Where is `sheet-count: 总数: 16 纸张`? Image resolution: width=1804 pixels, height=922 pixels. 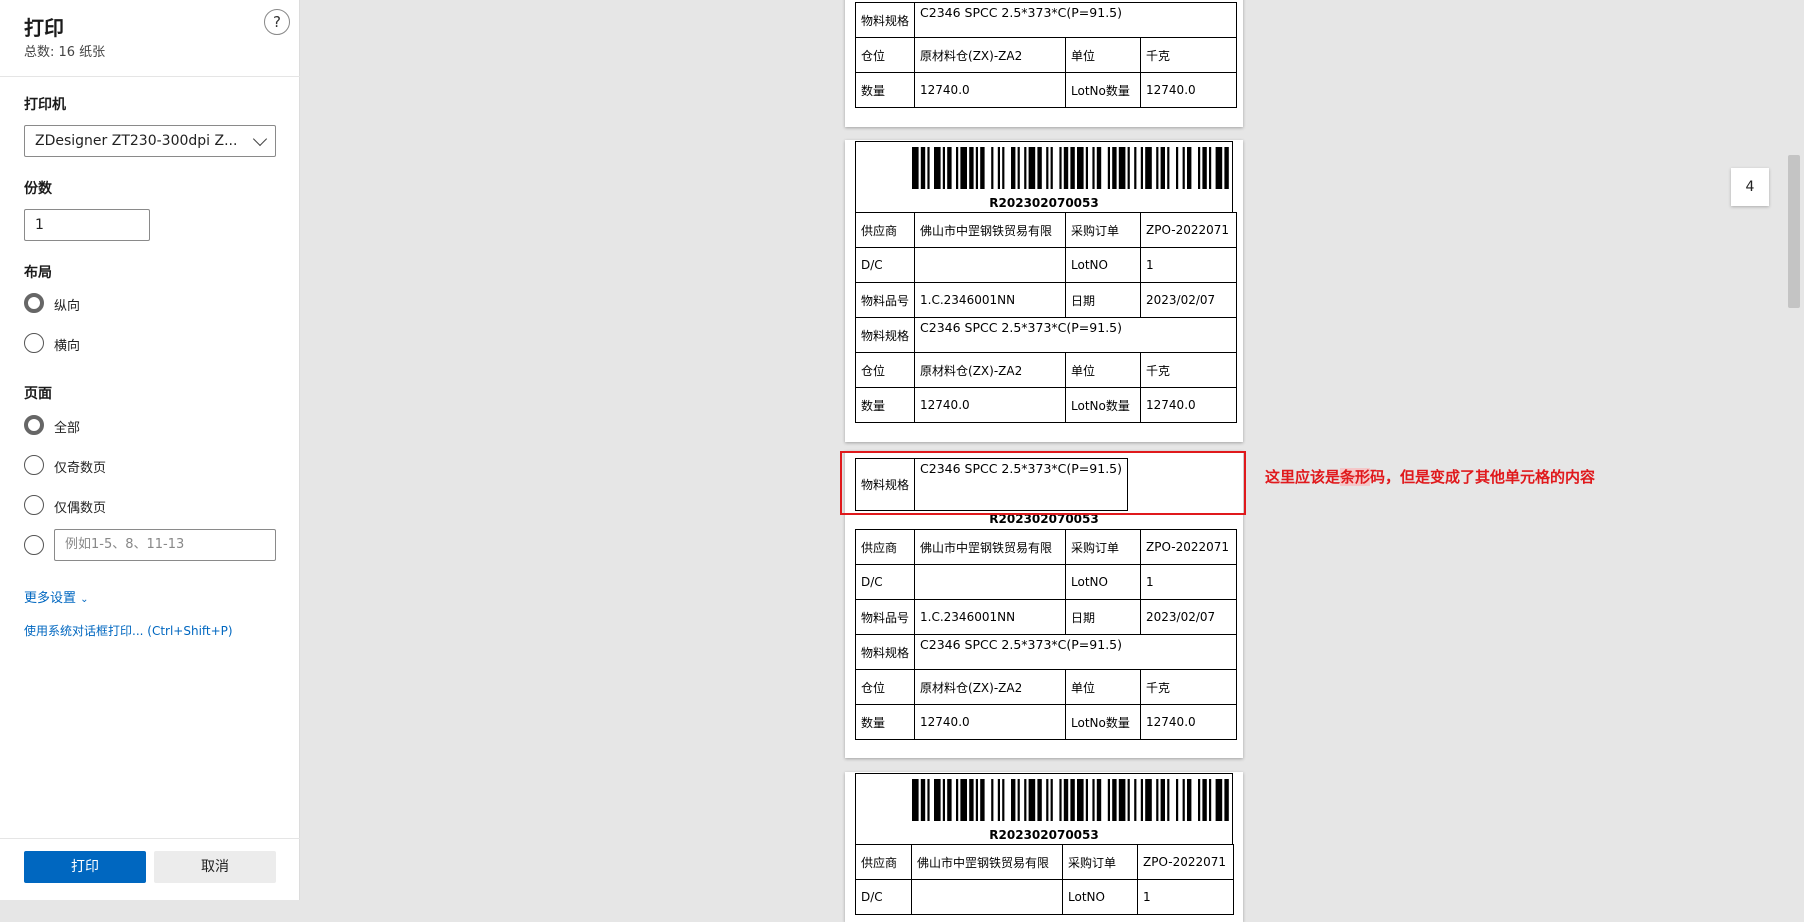
sheet-count: 总数: 16 纸张 is located at coordinates (65, 52).